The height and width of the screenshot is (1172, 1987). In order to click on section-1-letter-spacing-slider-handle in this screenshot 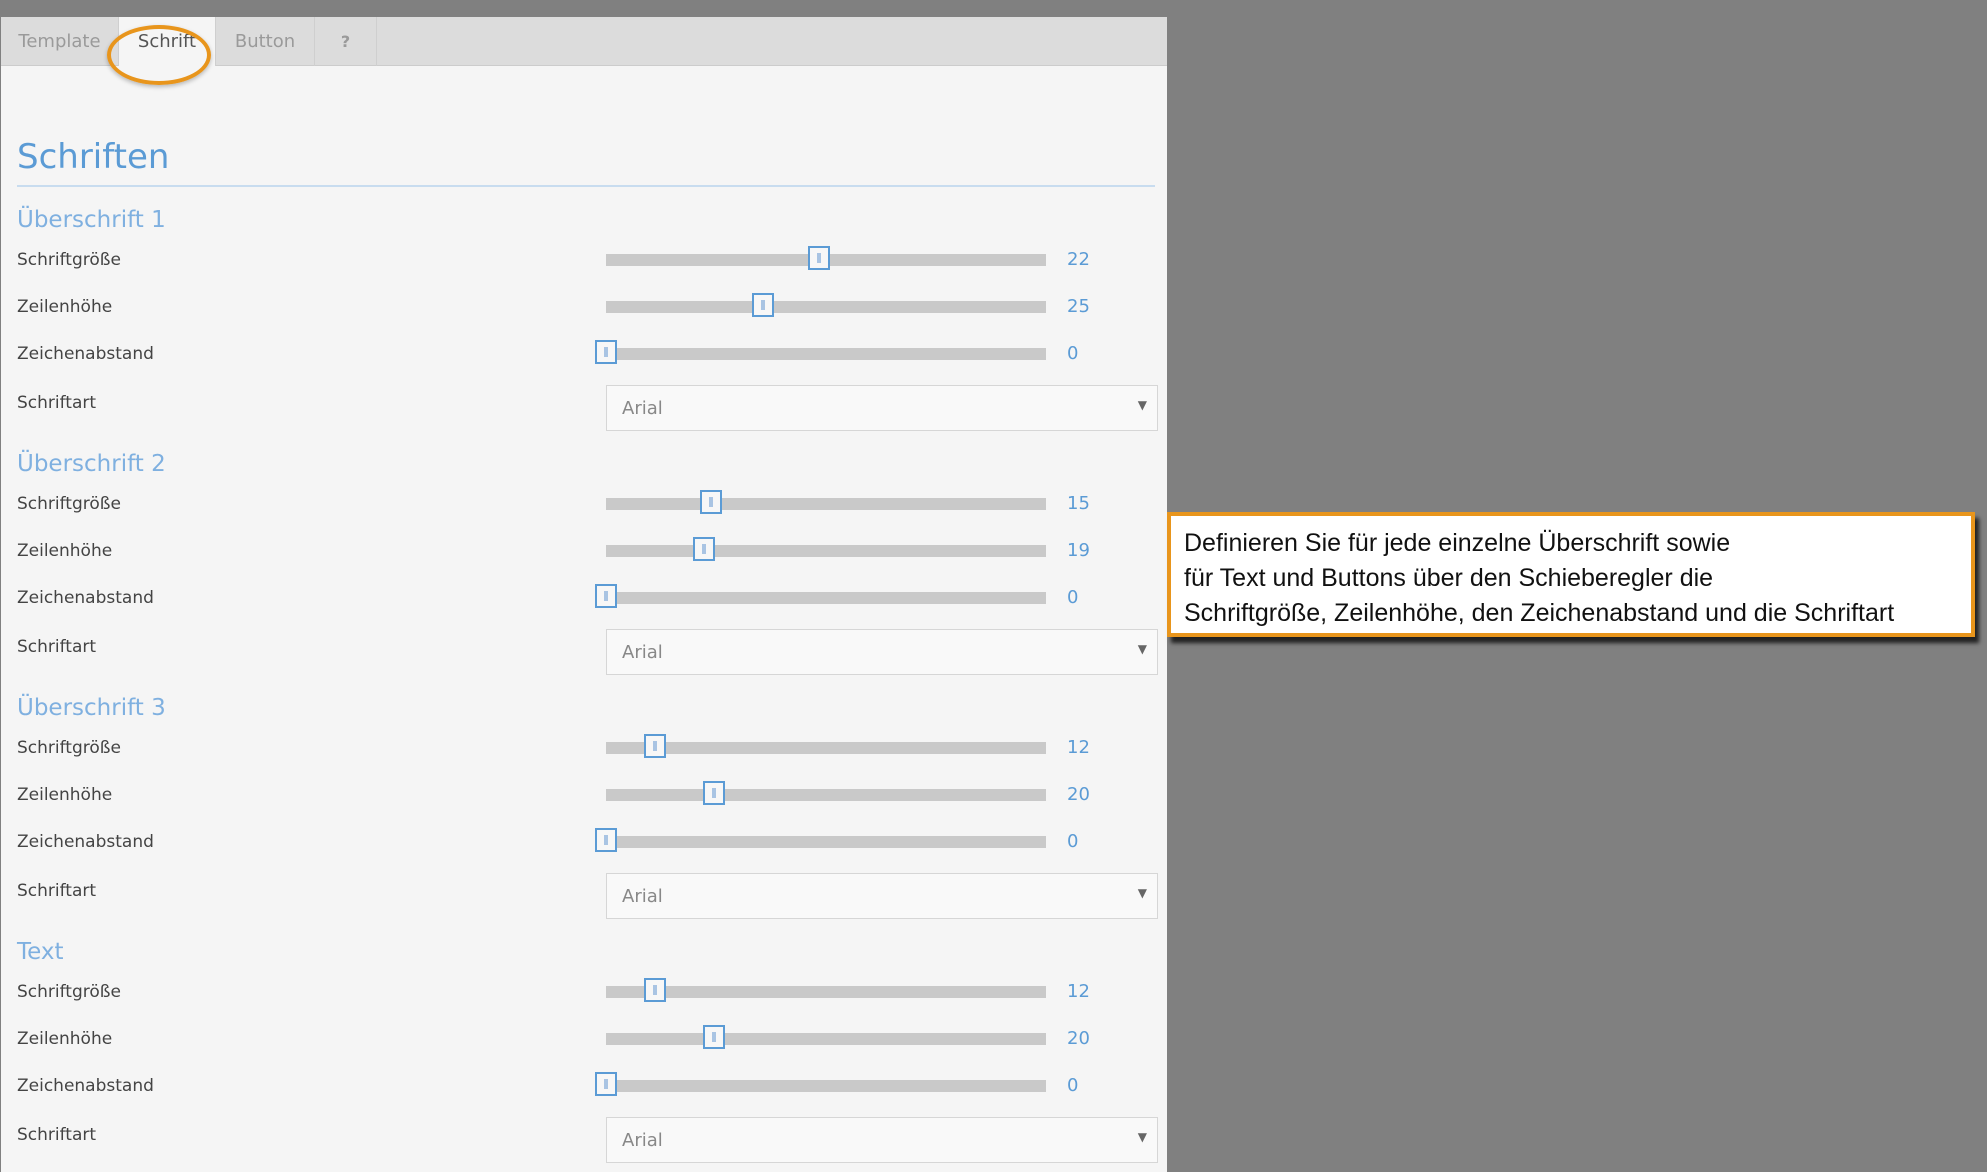, I will do `click(606, 352)`.